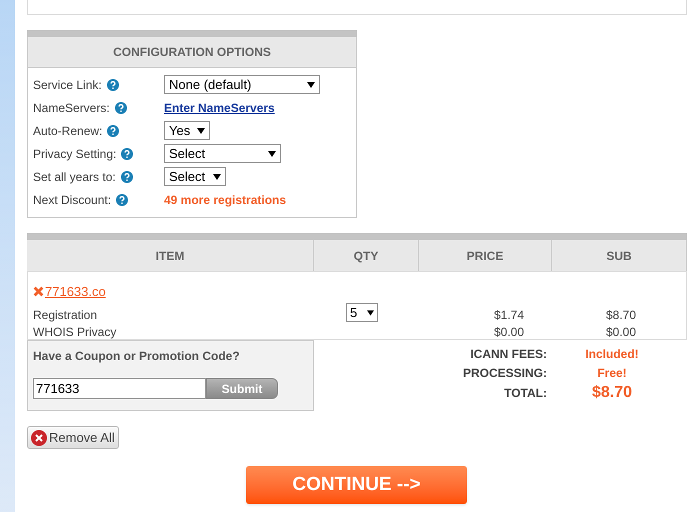 This screenshot has width=691, height=512. Describe the element at coordinates (366, 255) in the screenshot. I see `column-header: QTY` at that location.